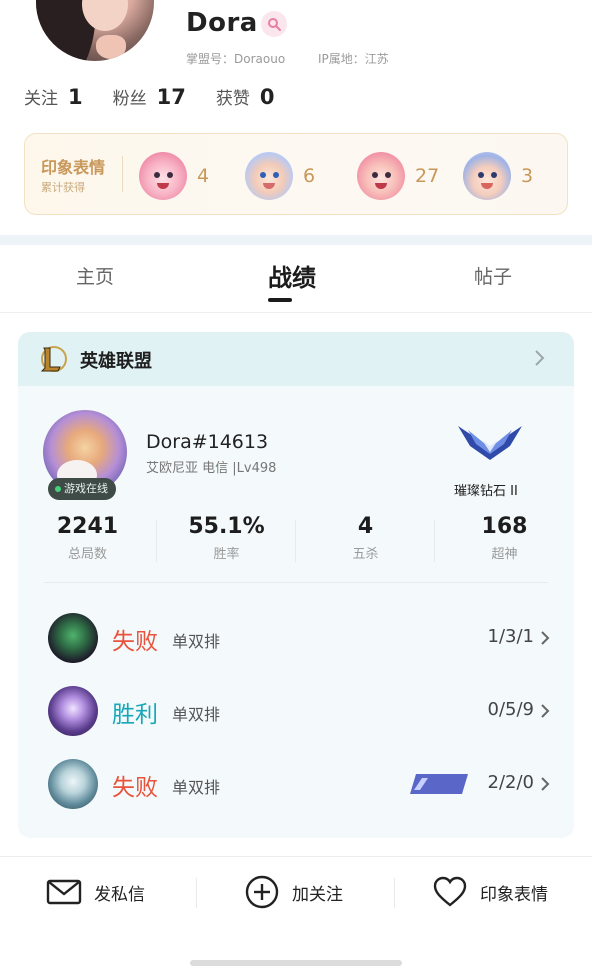 The image size is (592, 979). What do you see at coordinates (317, 894) in the screenshot?
I see `action-label: 加关注` at bounding box center [317, 894].